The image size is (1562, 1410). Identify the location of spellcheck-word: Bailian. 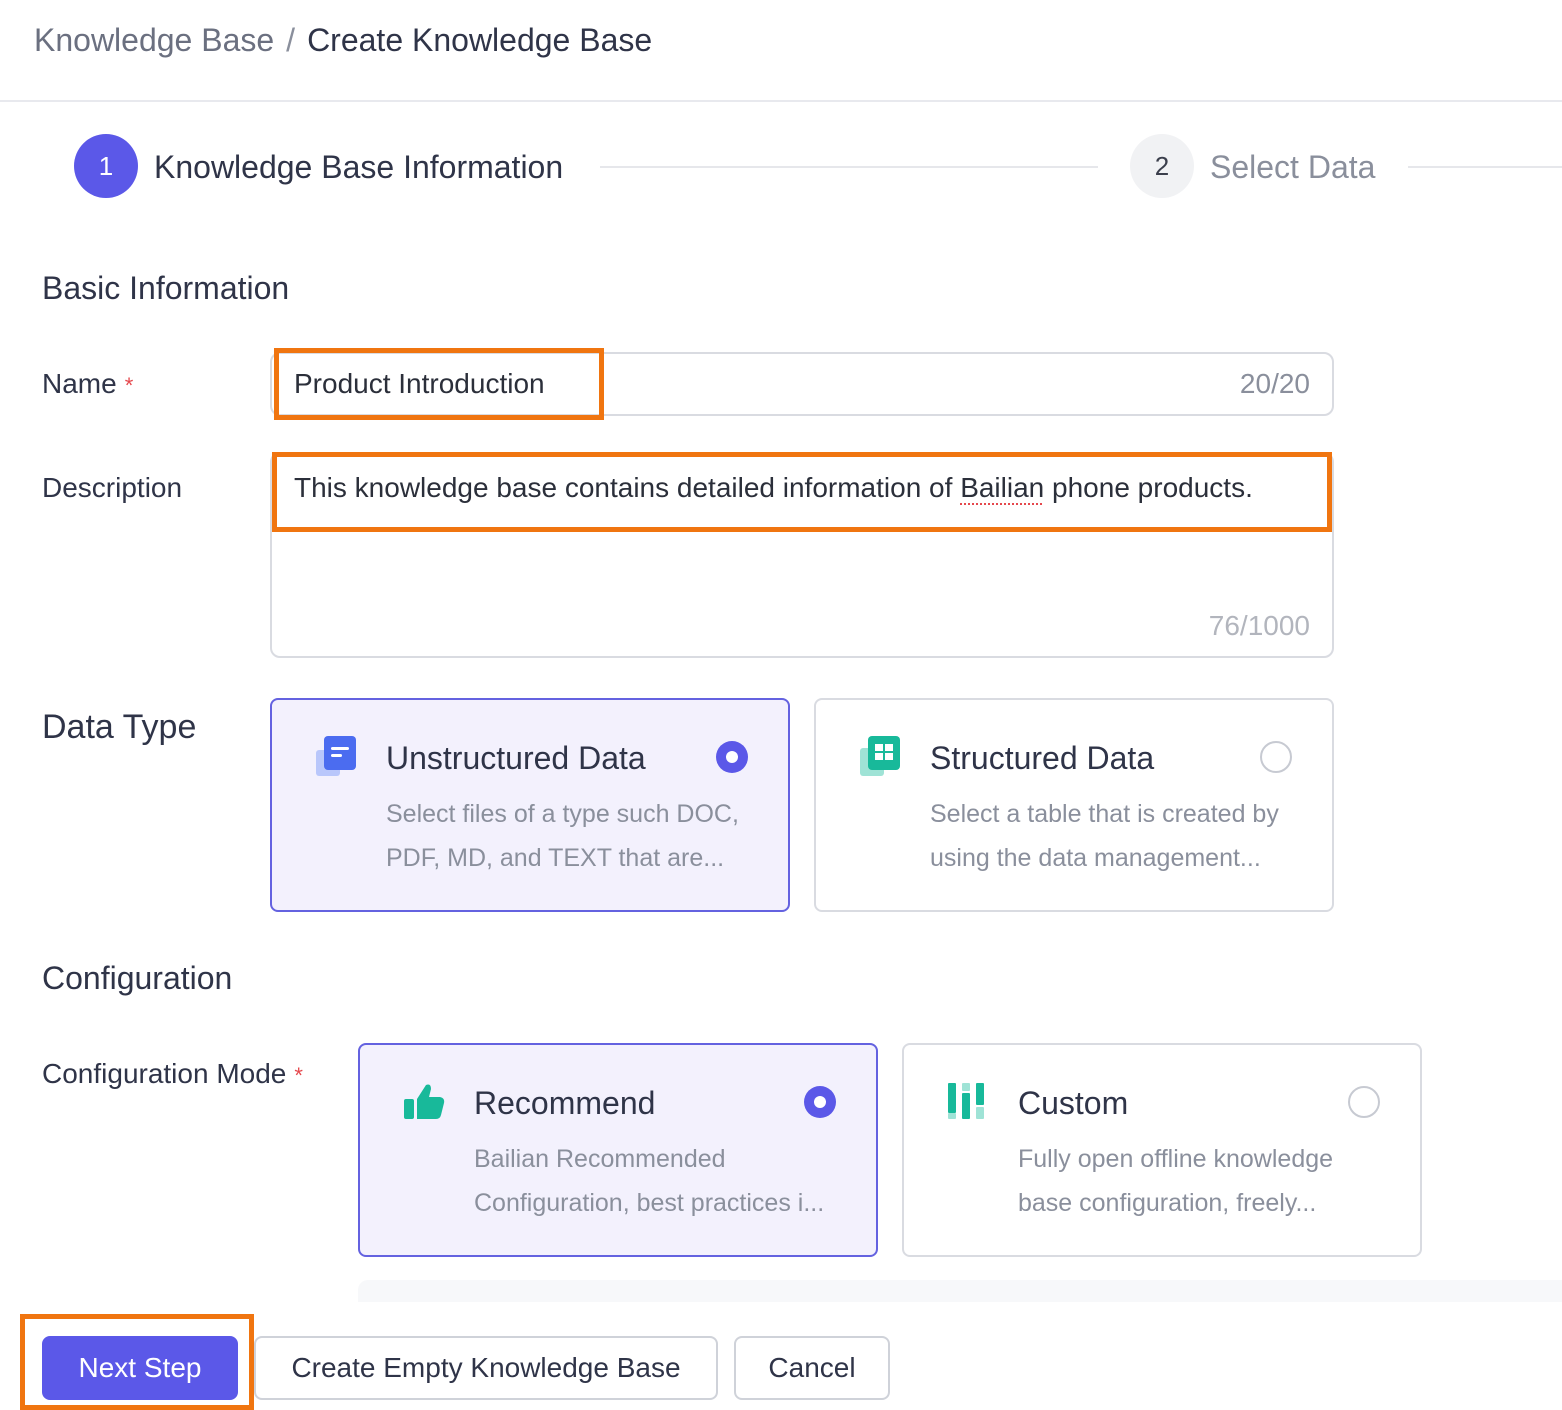
(1002, 487).